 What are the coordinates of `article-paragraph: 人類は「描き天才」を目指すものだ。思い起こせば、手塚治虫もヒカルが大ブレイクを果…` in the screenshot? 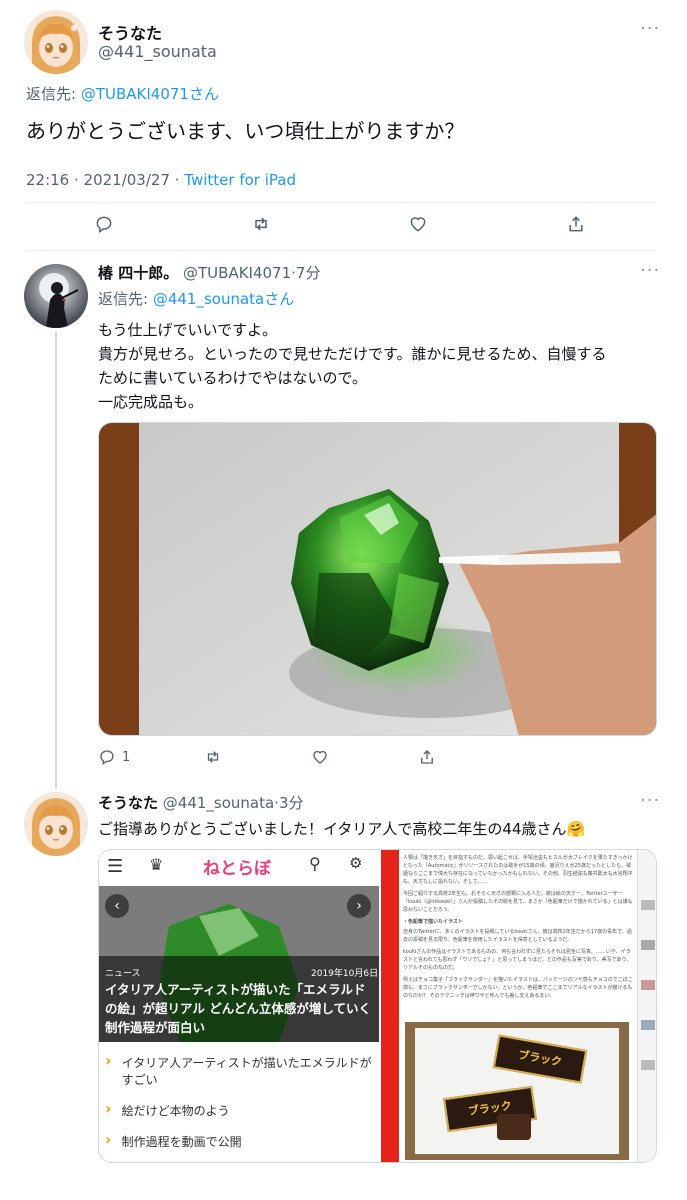 It's located at (518, 870).